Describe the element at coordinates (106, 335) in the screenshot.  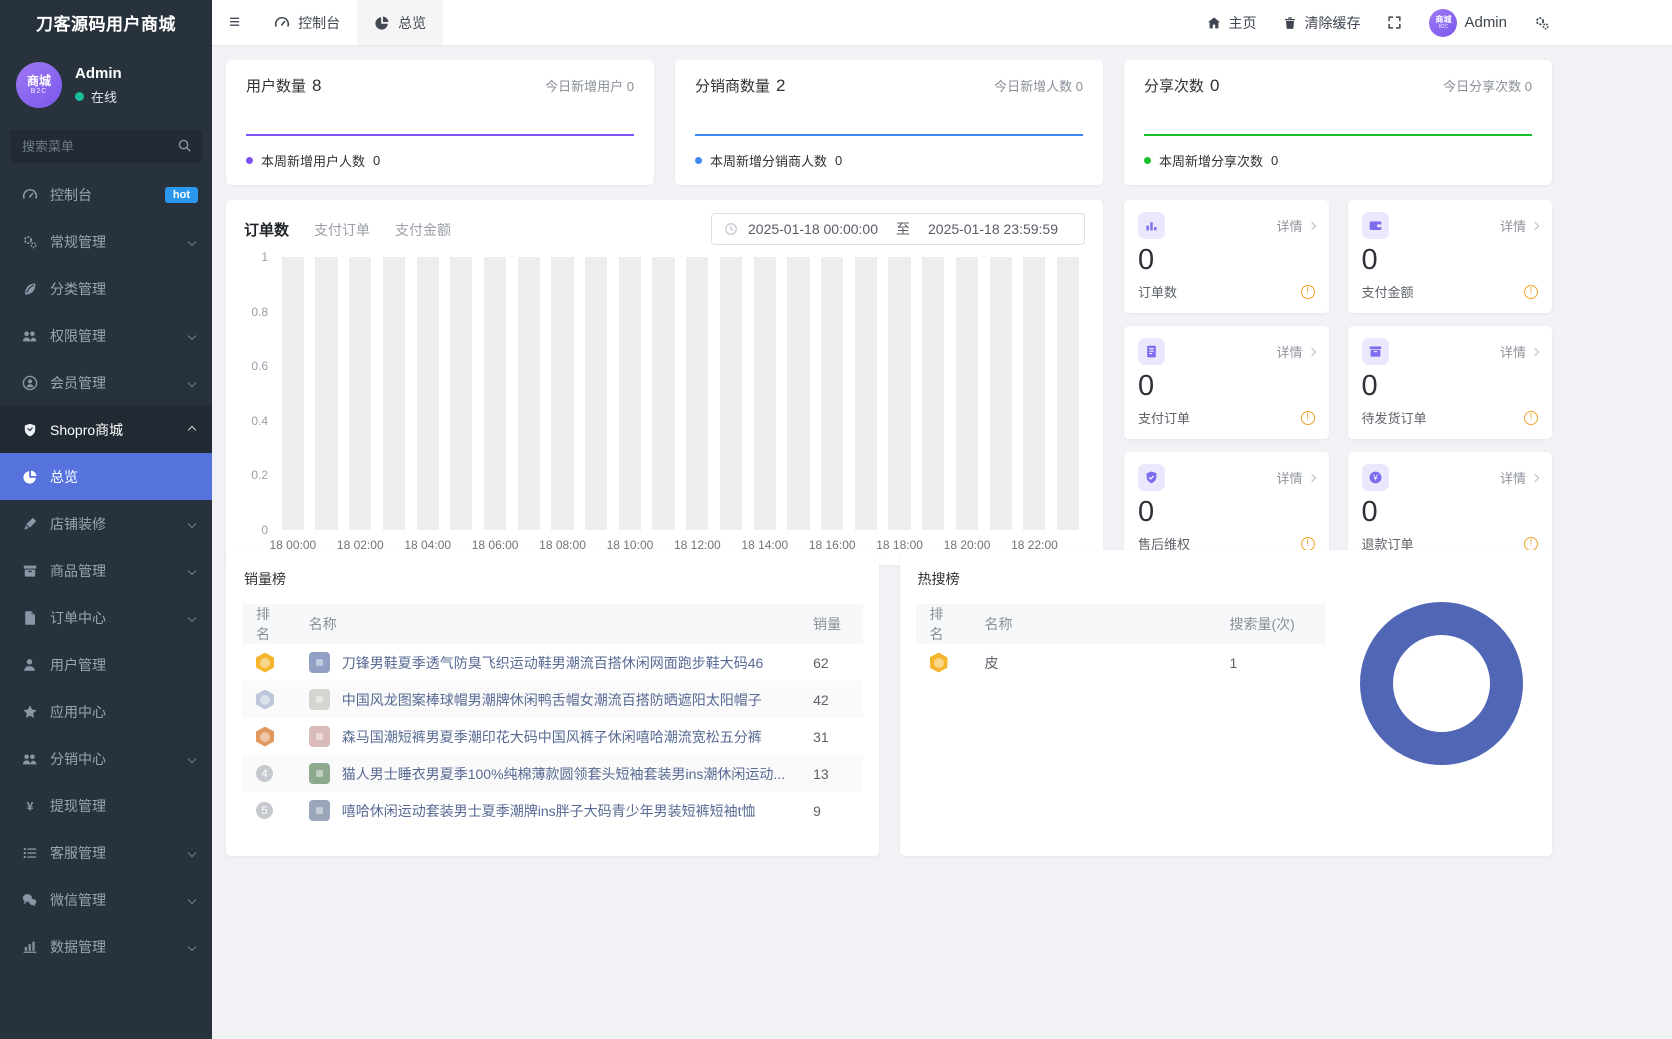
I see `sidebar-item-权限管理: 权限管理` at that location.